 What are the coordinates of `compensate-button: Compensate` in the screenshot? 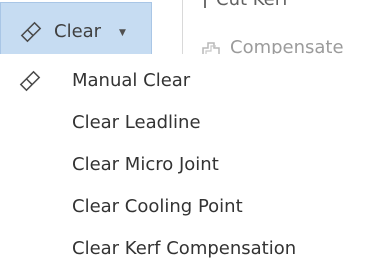 It's located at (272, 46).